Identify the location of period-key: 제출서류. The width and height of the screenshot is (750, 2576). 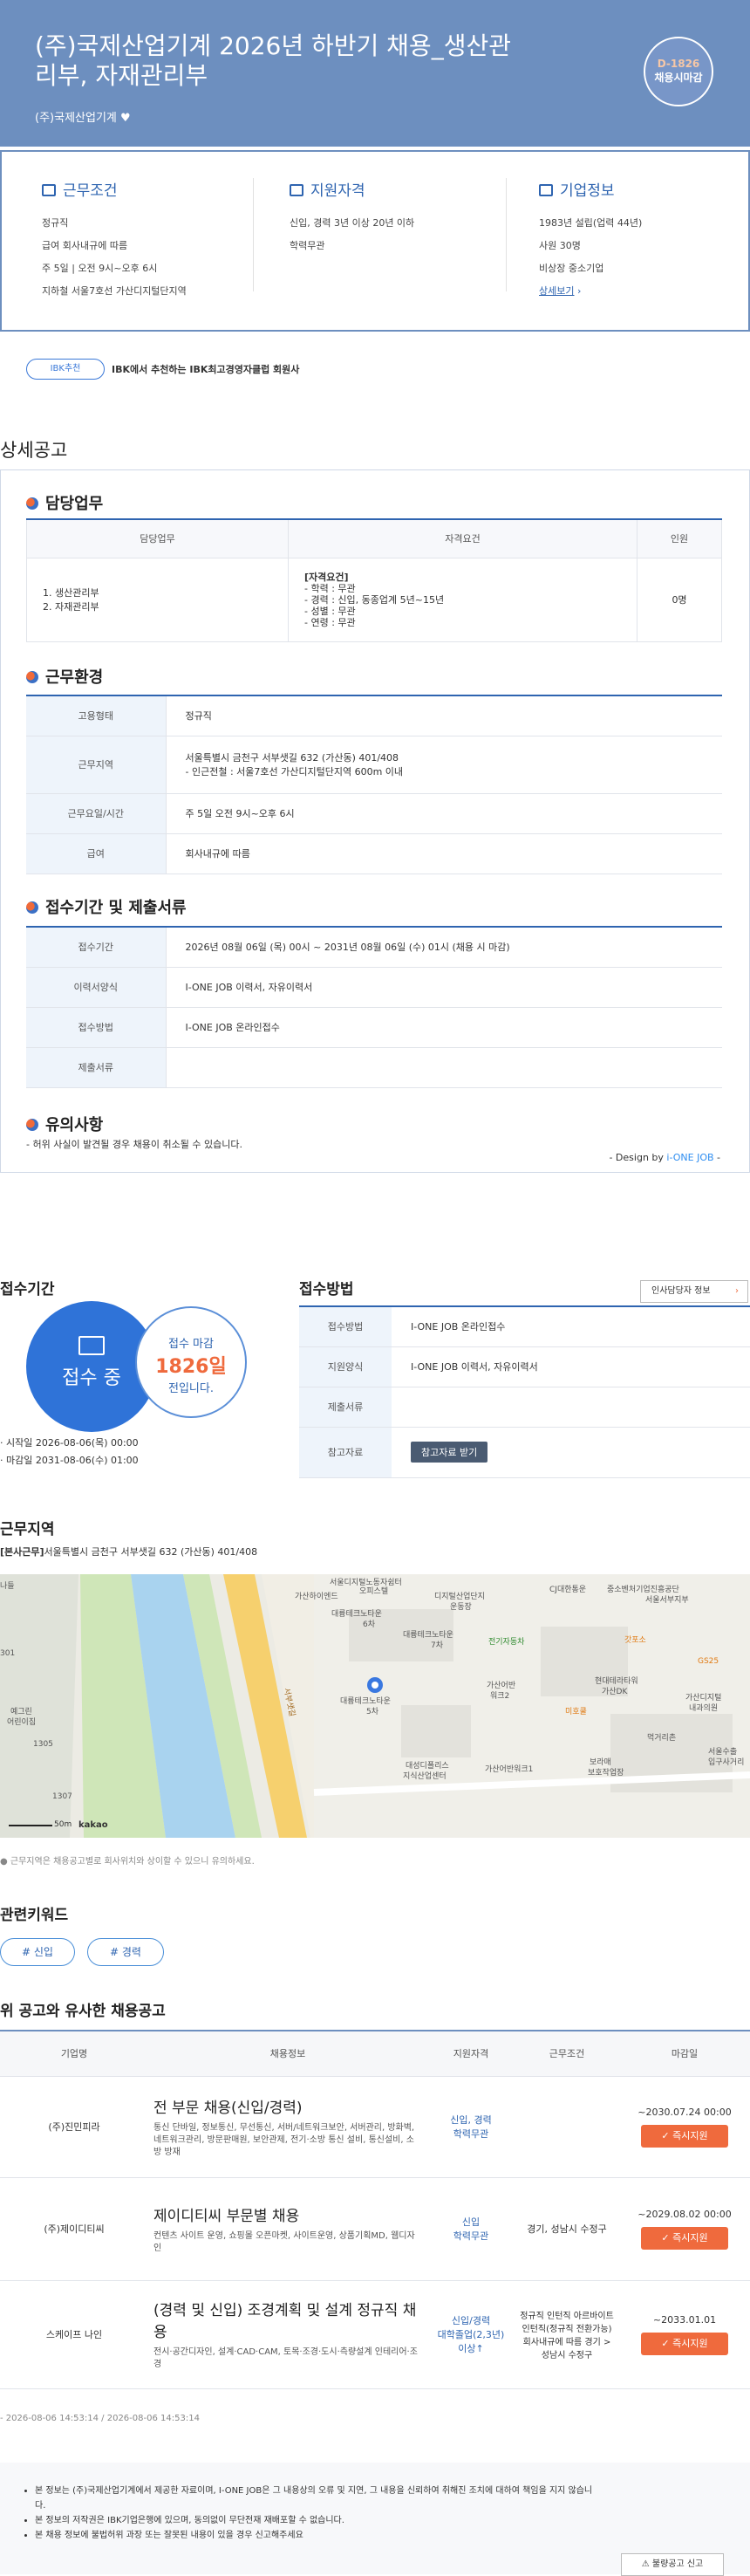
(96, 1067).